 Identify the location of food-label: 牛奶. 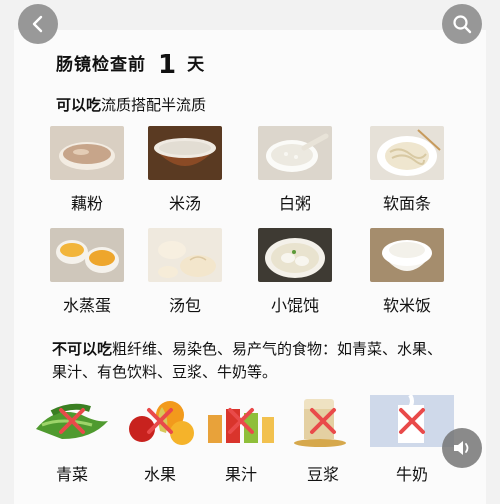
(411, 474).